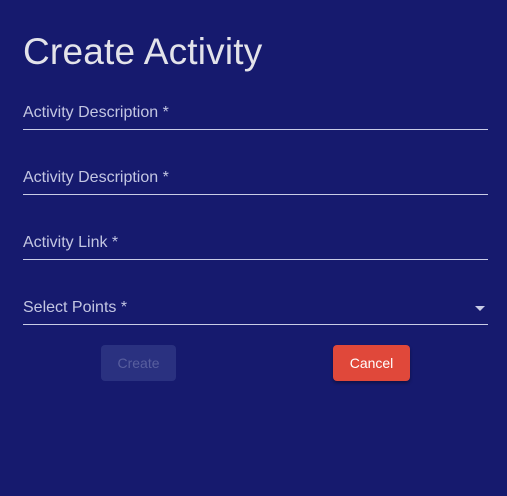 This screenshot has height=496, width=507. Describe the element at coordinates (75, 307) in the screenshot. I see `select-points-label: Select Points *` at that location.